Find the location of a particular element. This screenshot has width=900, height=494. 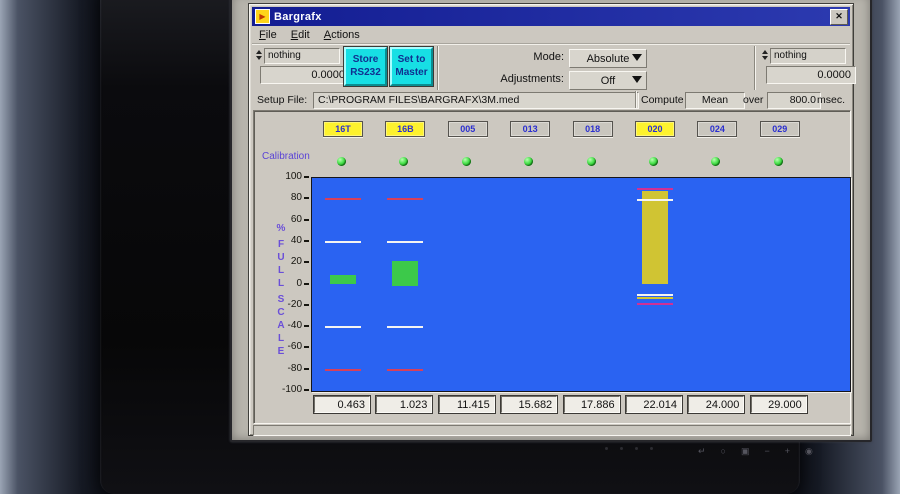

channel-label-024: 024 is located at coordinates (717, 129).